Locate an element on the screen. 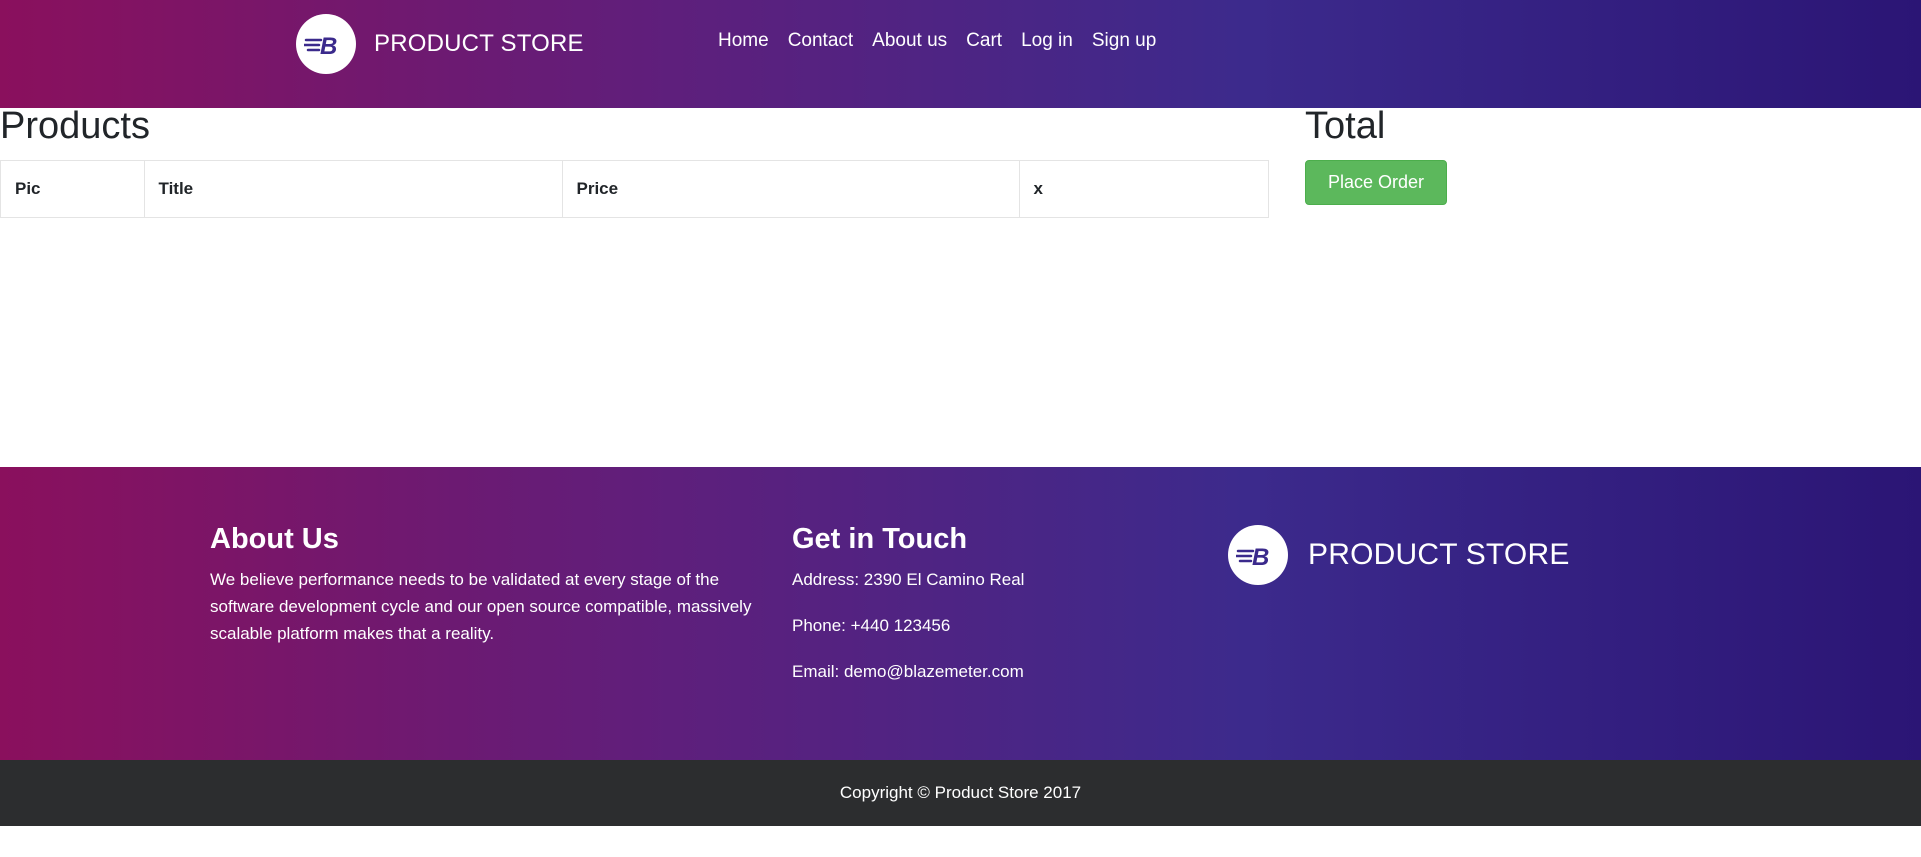  table-header-row: Pic Title Price x is located at coordinates (634, 189).